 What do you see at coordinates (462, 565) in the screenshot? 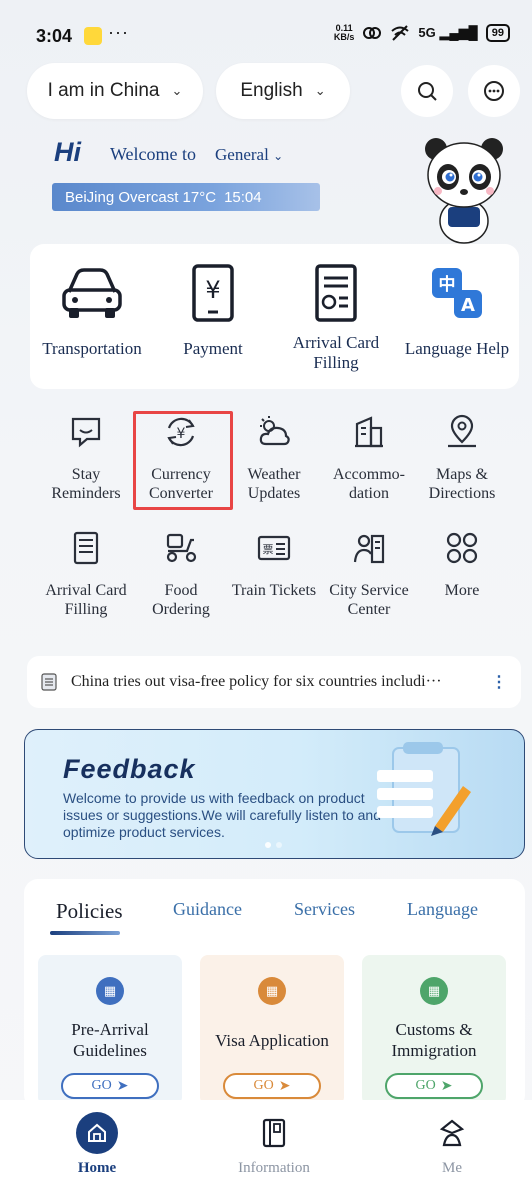
I see `service-more: More` at bounding box center [462, 565].